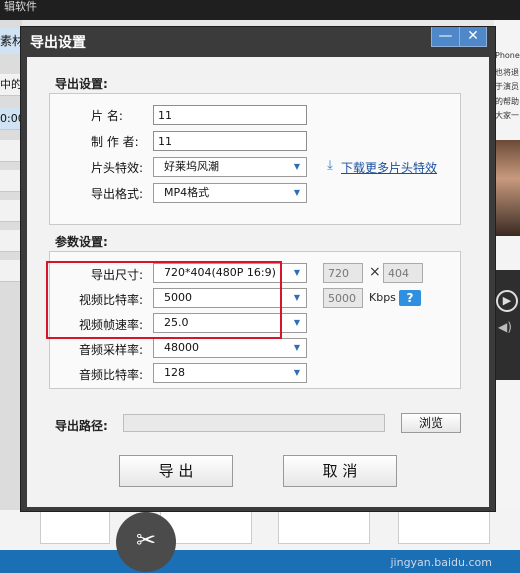 The height and width of the screenshot is (573, 520). What do you see at coordinates (11, 296) in the screenshot?
I see `background-left-panel: 素材 中的眼 0:00` at bounding box center [11, 296].